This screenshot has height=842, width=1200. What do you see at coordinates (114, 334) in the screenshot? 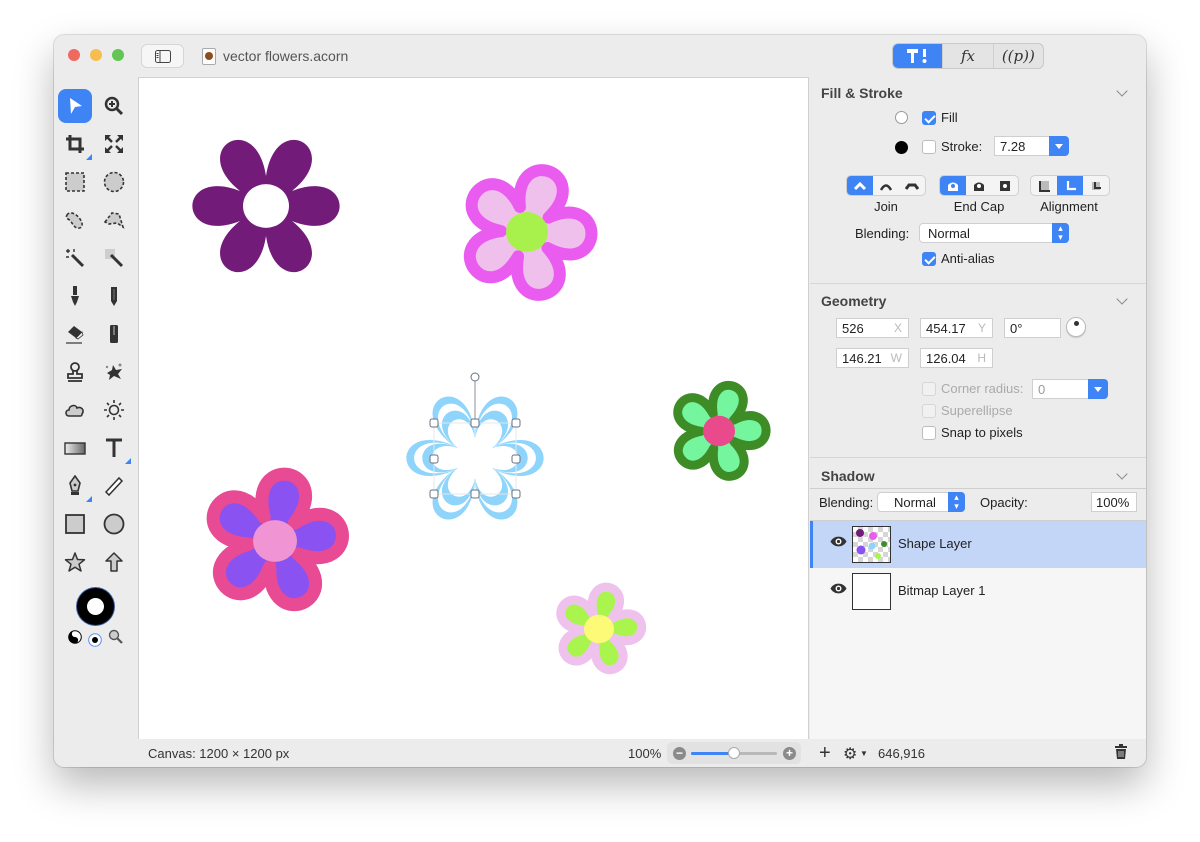
I see `tool-fill` at bounding box center [114, 334].